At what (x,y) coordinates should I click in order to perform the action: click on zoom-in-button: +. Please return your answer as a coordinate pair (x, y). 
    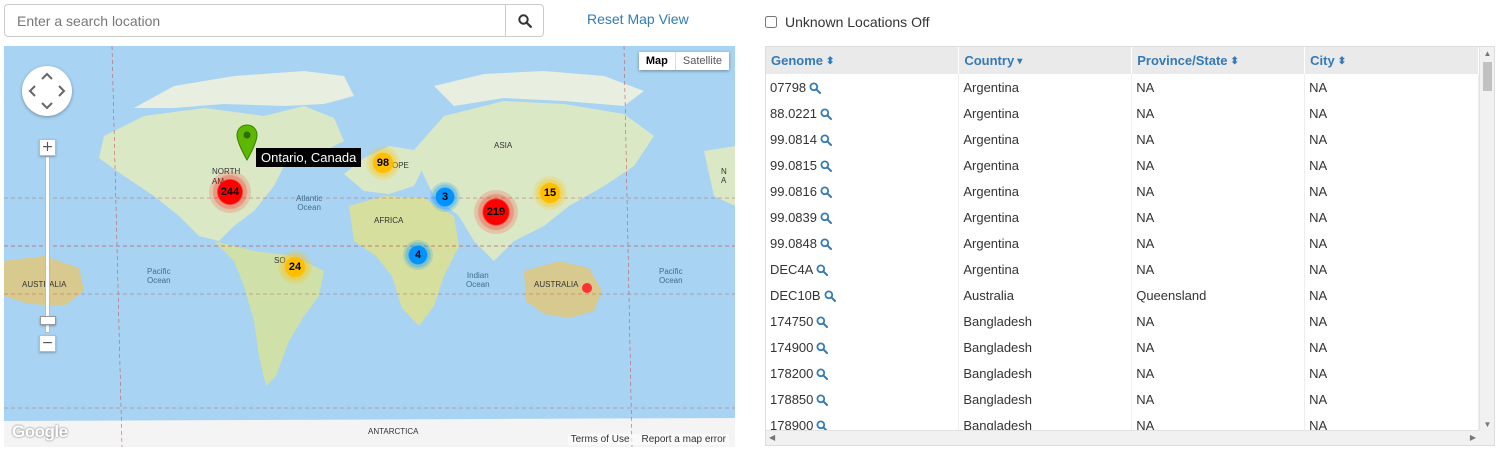
    Looking at the image, I should click on (47, 147).